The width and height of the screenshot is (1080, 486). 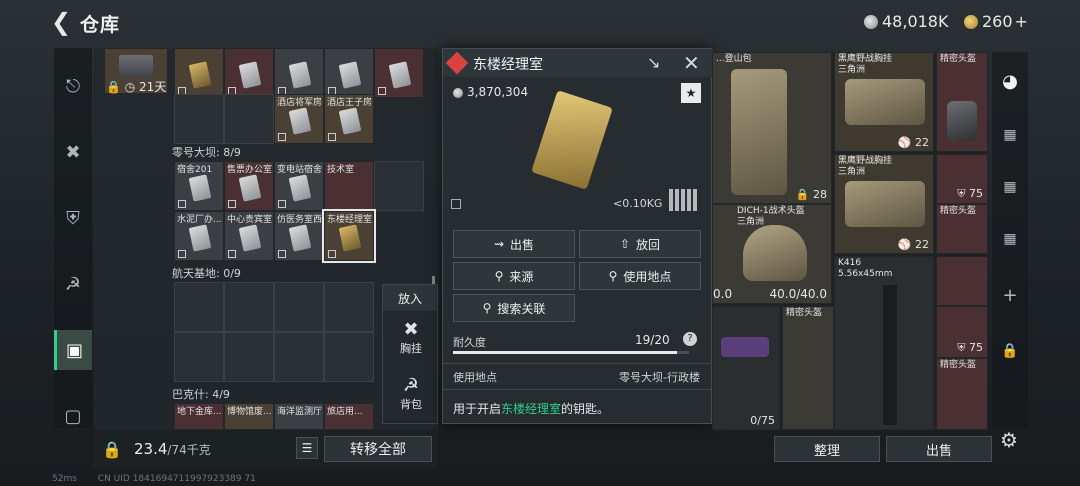 What do you see at coordinates (772, 128) in the screenshot?
I see `large-backpack-item: ...登山包 🔒 28` at bounding box center [772, 128].